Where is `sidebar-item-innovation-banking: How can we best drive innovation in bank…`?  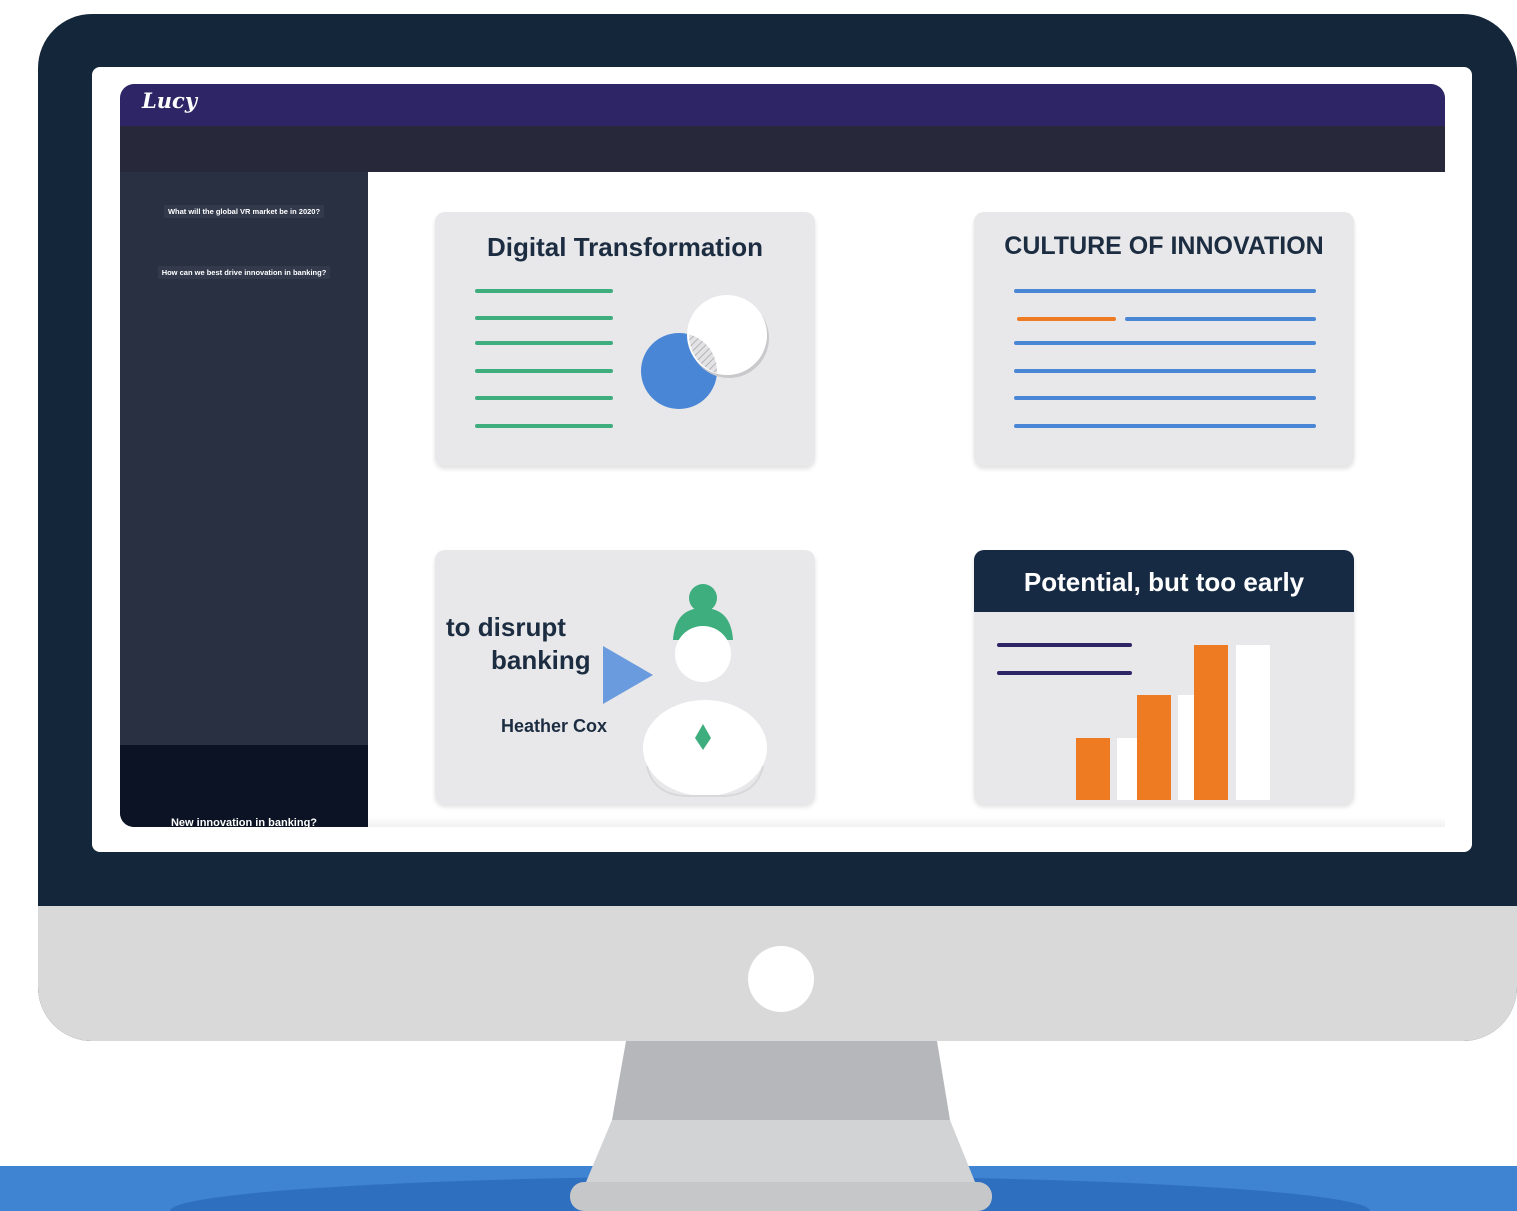
sidebar-item-innovation-banking: How can we best drive innovation in bank… is located at coordinates (244, 272).